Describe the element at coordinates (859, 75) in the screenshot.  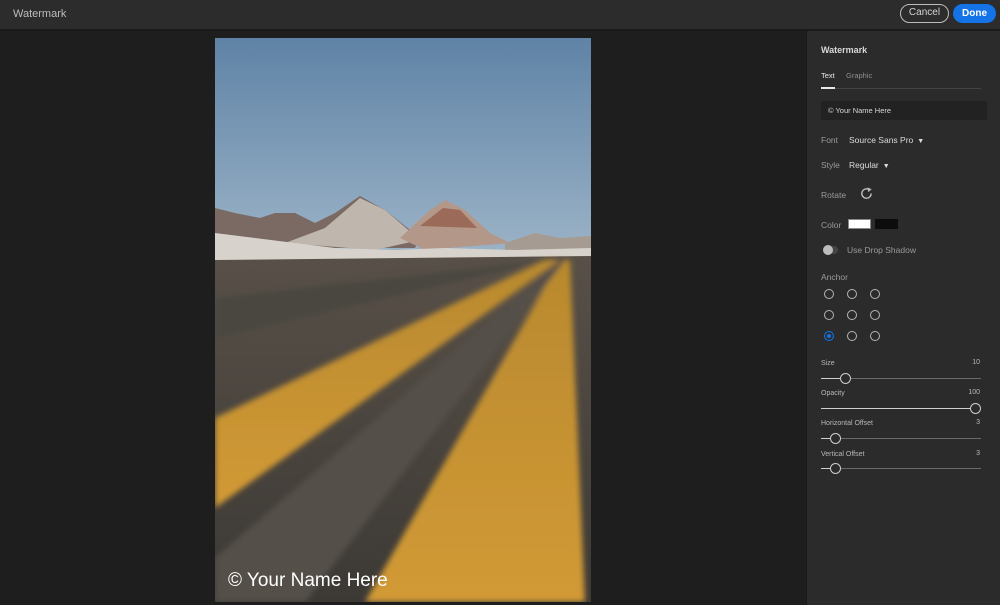
I see `tab-graphic: Graphic` at that location.